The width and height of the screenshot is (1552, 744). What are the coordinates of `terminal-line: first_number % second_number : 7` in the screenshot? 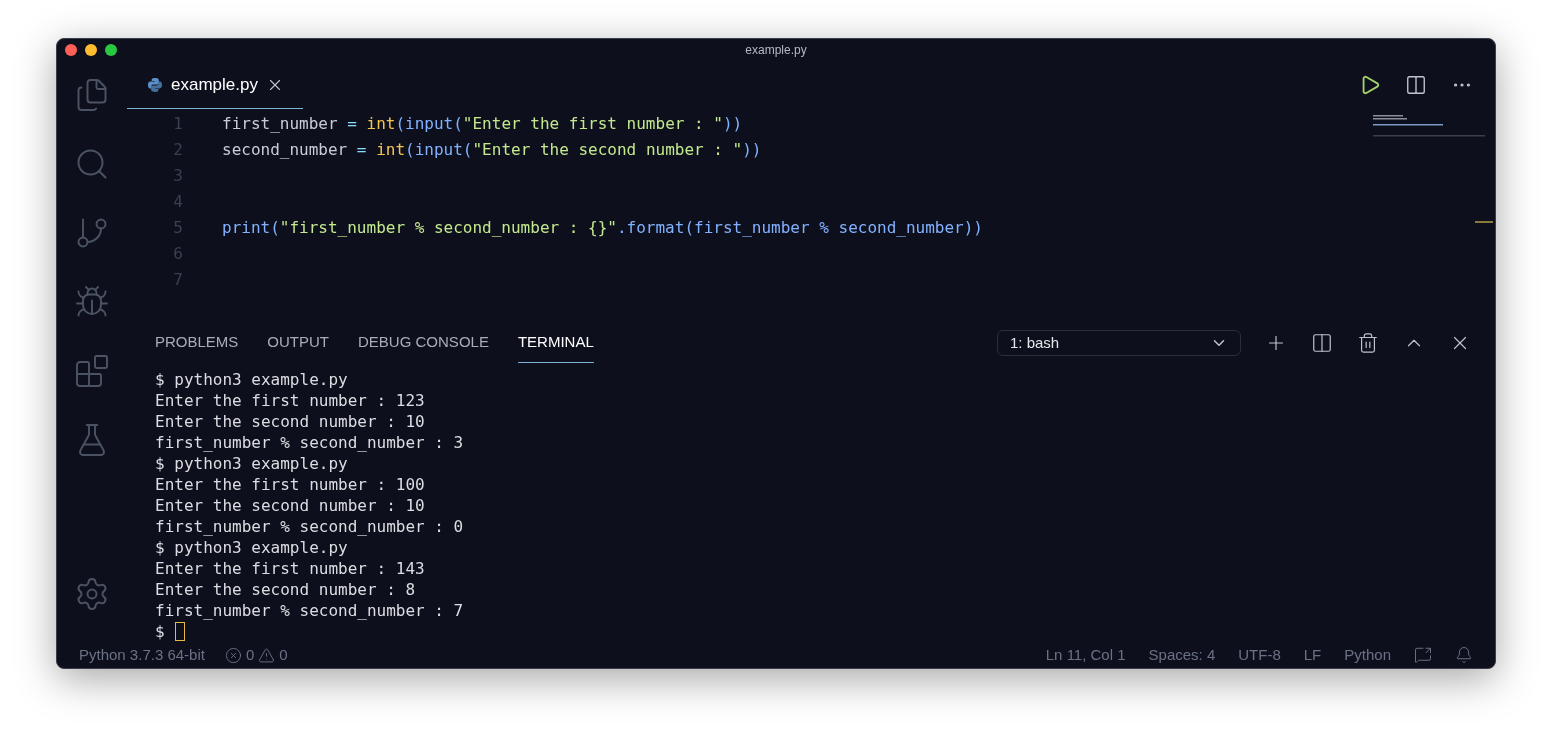 It's located at (309, 610).